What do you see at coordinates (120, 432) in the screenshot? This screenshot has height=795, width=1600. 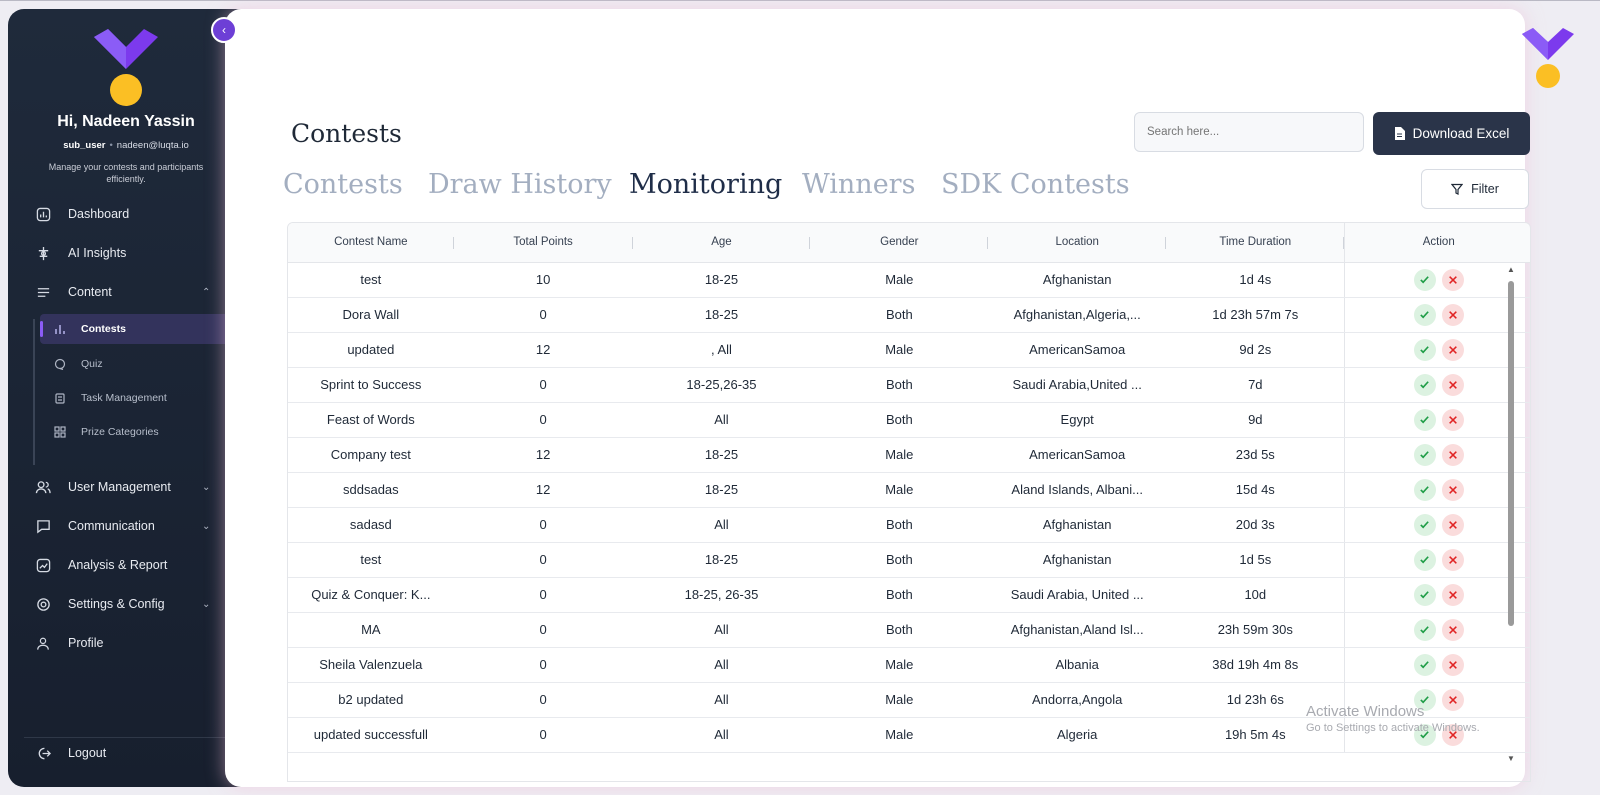 I see `sidebar-subitem-label: Prize Categories` at bounding box center [120, 432].